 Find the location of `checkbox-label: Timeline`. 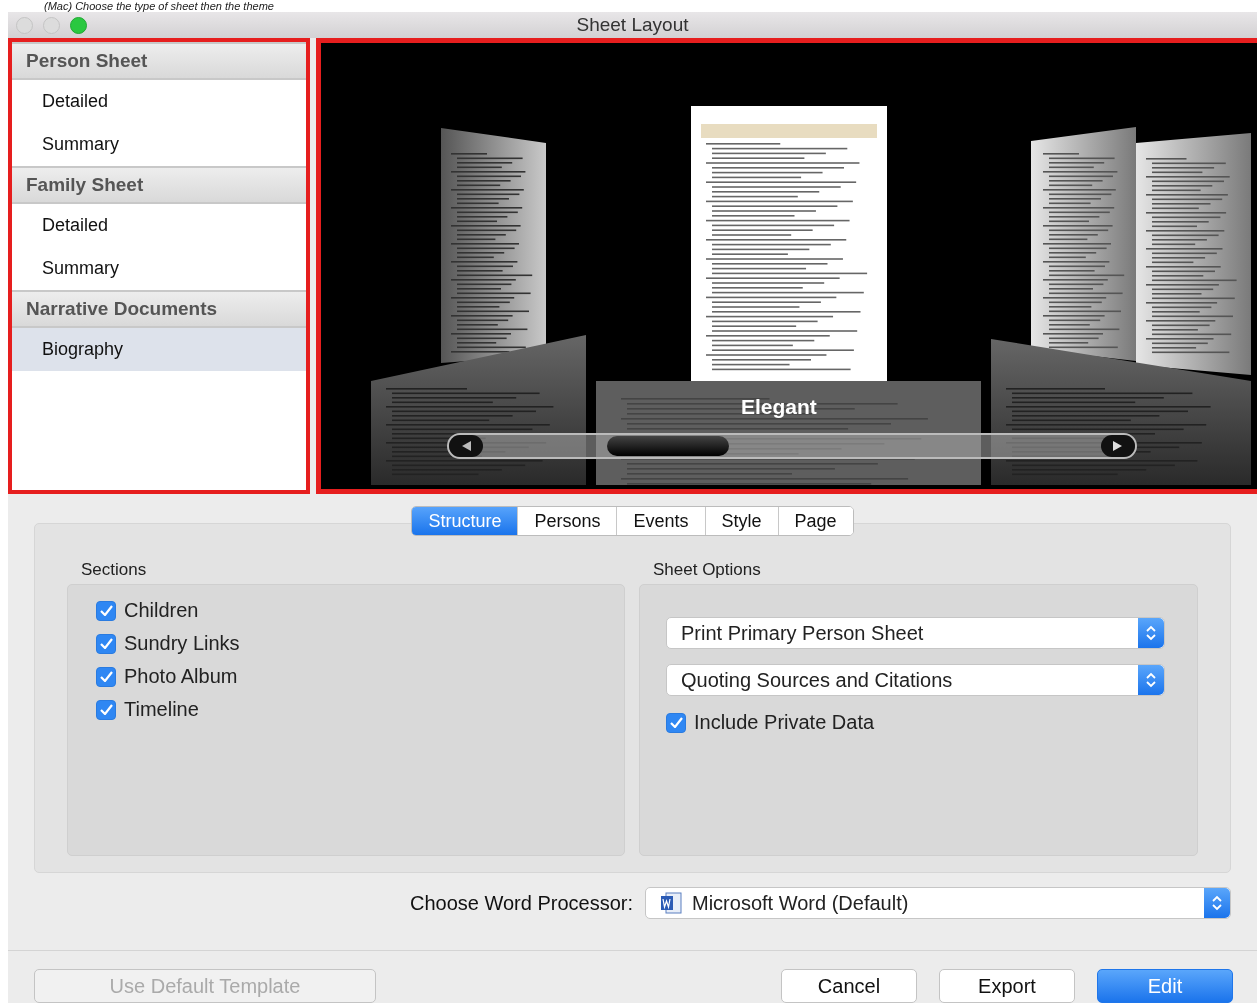

checkbox-label: Timeline is located at coordinates (161, 709).